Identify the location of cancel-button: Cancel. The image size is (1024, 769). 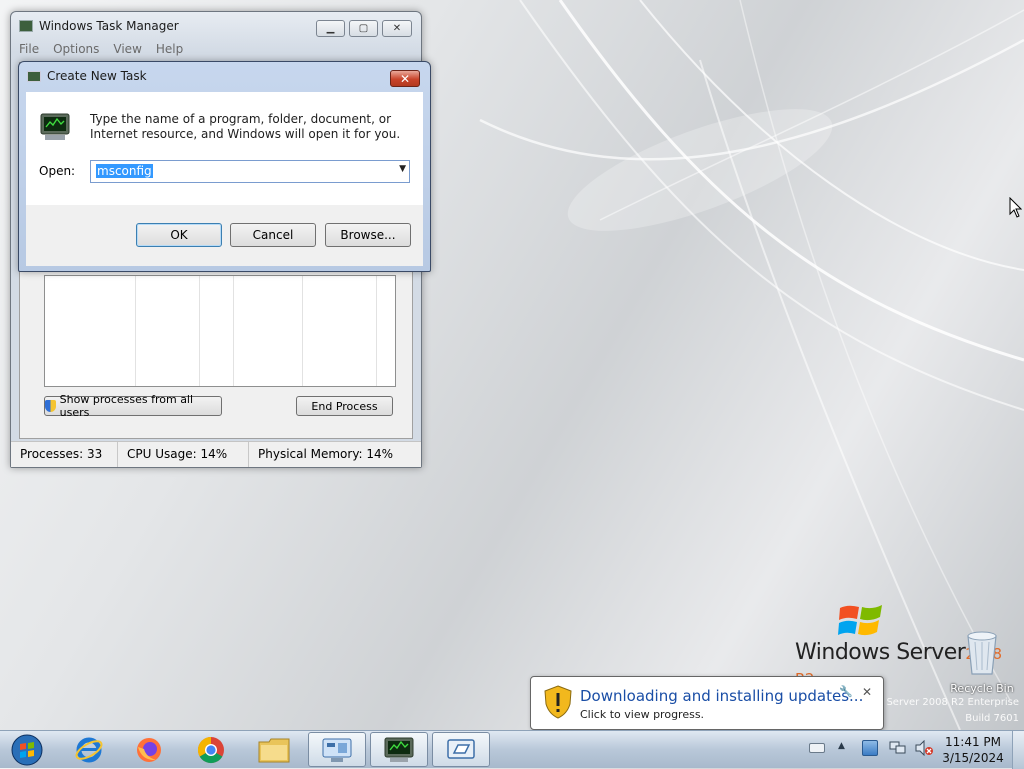
(273, 235).